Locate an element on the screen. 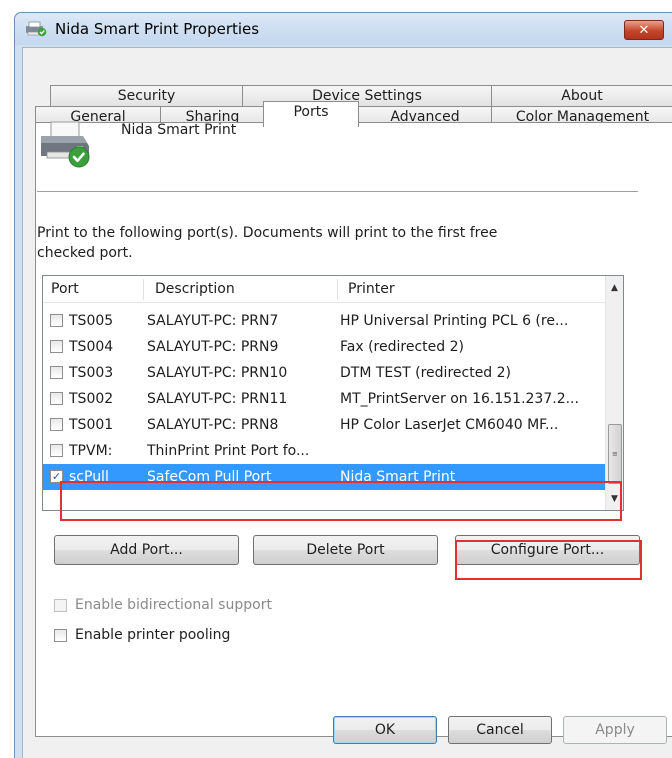  port-description: SALAYUT-PC: PRN9 is located at coordinates (213, 347).